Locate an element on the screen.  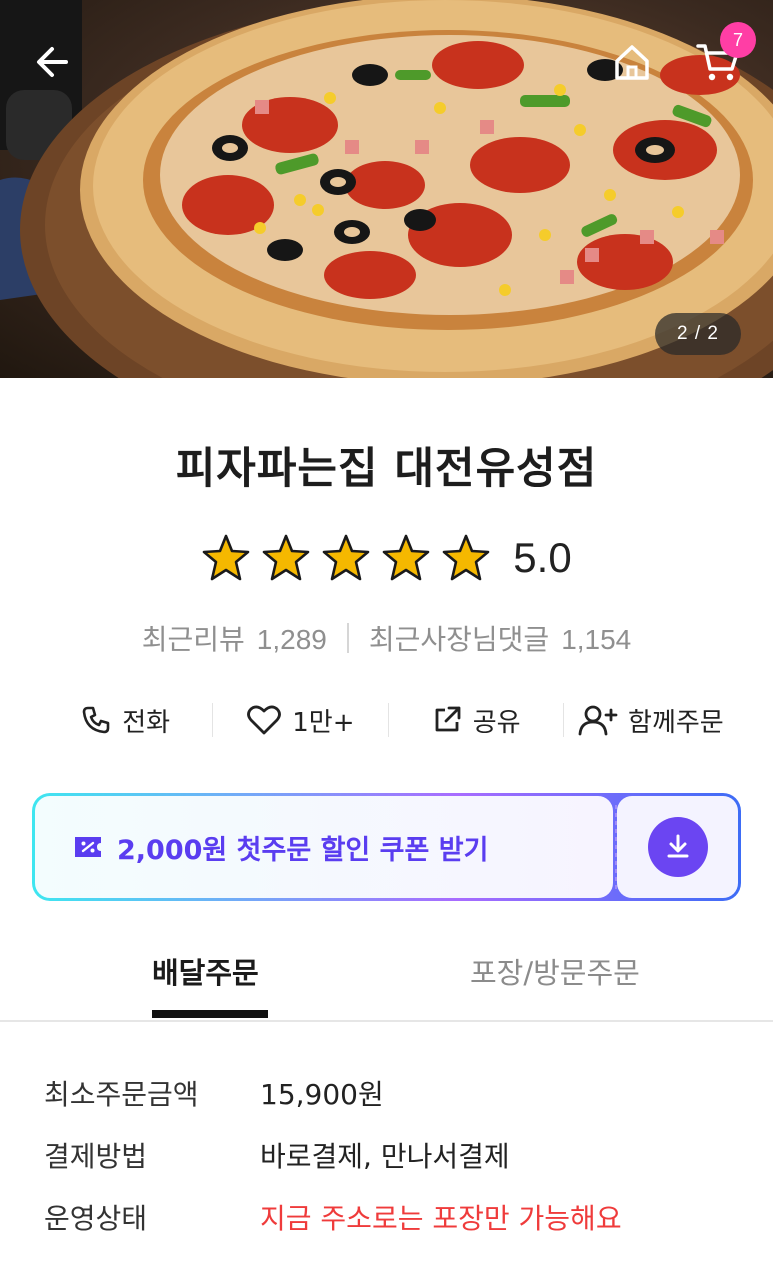
coupon-text: 2,000원 첫주문 할인 쿠폰 받기 is located at coordinates (303, 850).